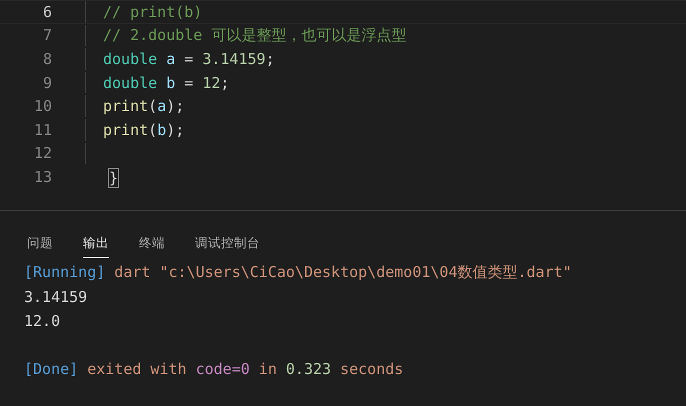 The width and height of the screenshot is (686, 406). I want to click on code-line: double b = 12;, so click(166, 83).